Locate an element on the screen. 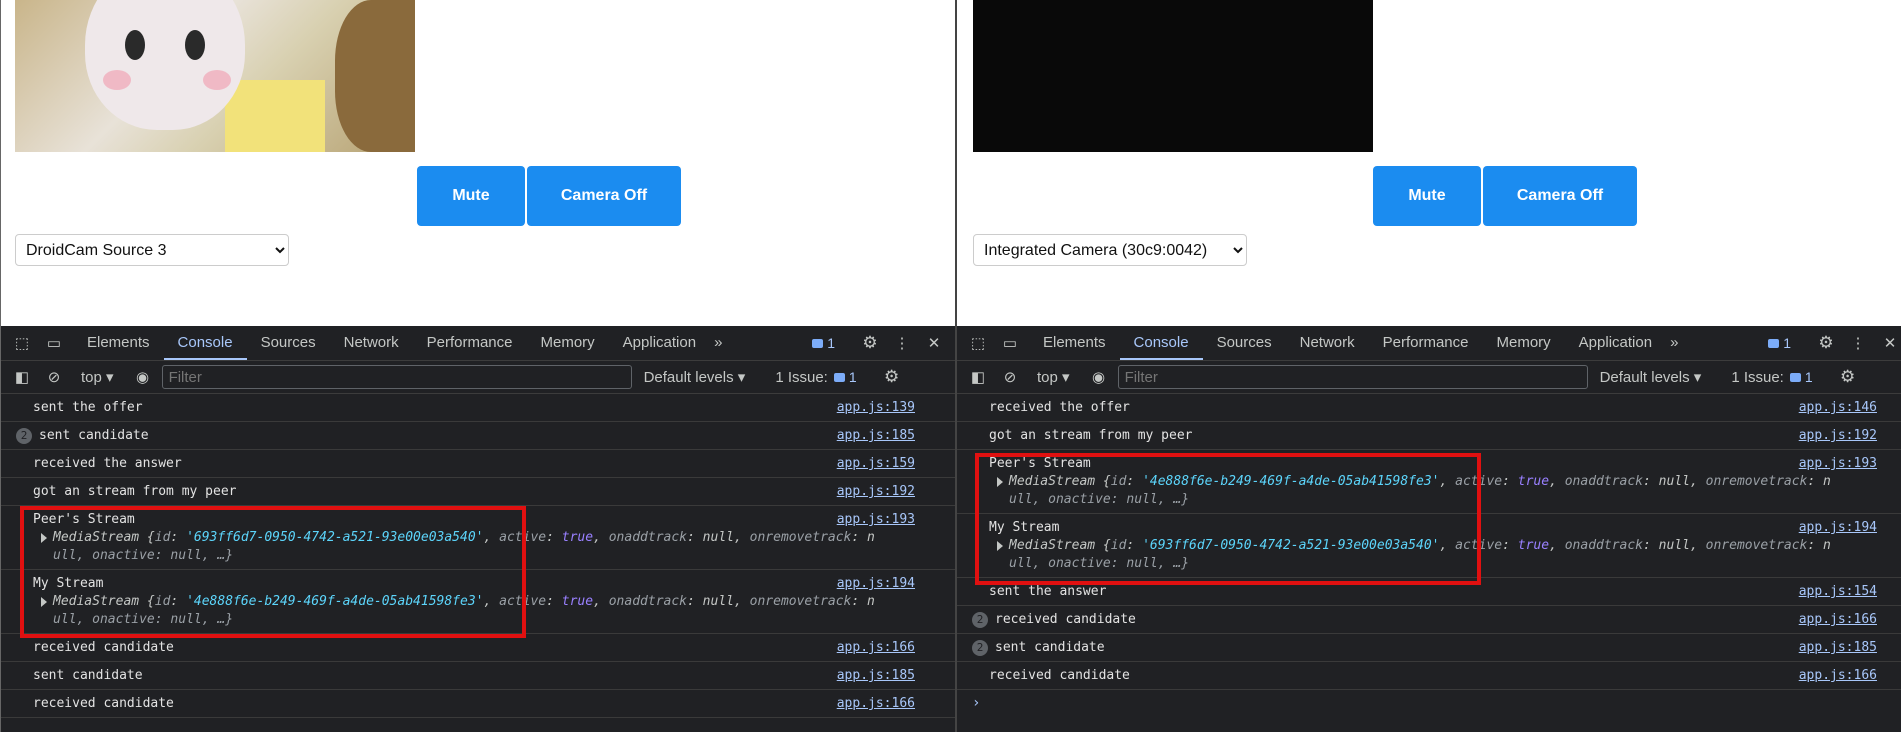  console-row: received the answer app.js:159 is located at coordinates (478, 464).